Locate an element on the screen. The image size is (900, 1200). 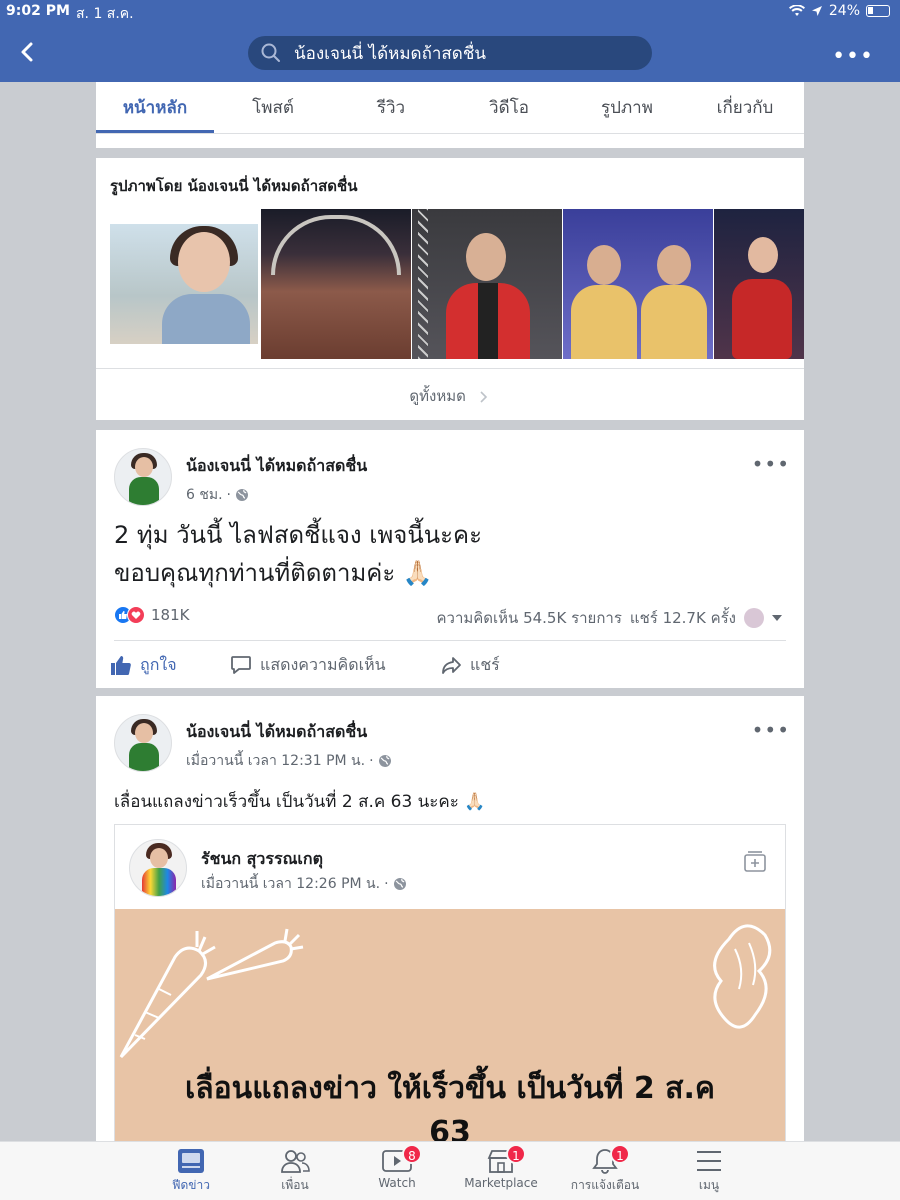
nav-label: เมนู is located at coordinates (709, 1185).